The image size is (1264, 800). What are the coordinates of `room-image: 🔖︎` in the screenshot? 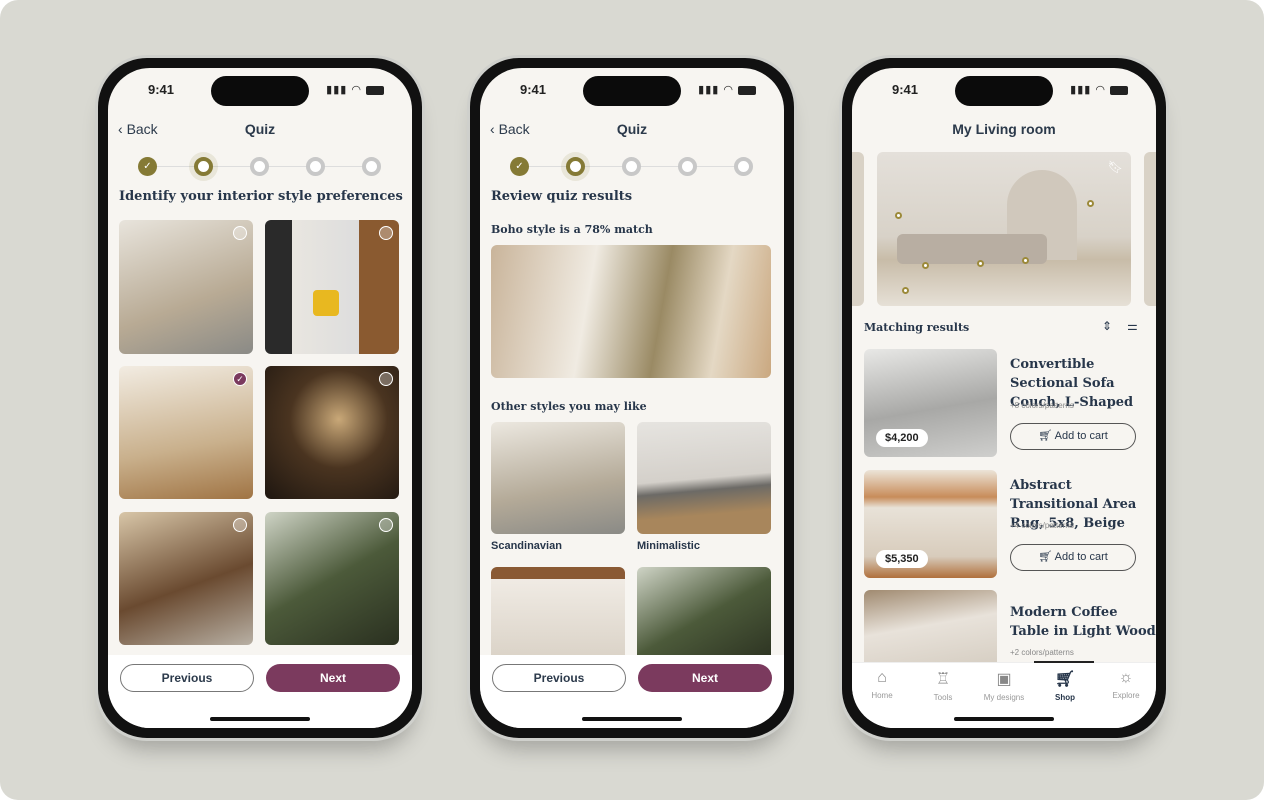 It's located at (1004, 229).